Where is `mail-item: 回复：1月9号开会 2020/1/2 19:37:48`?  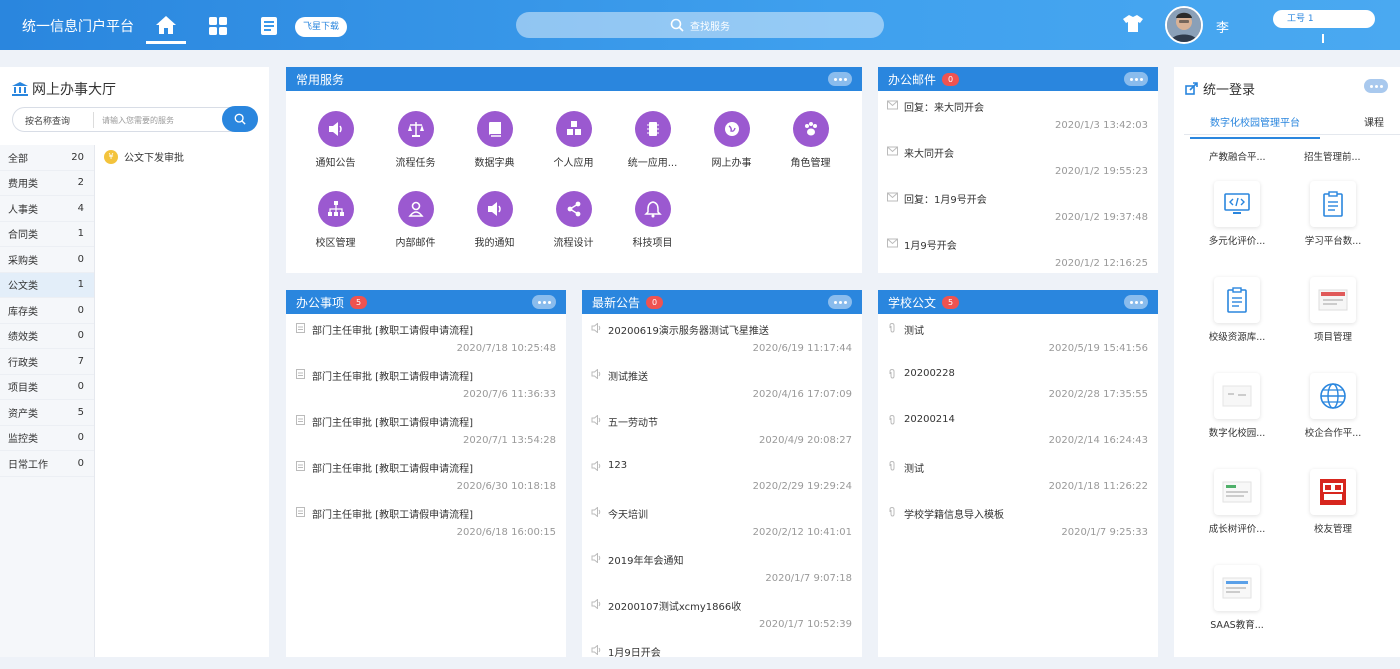
mail-item: 回复：1月9号开会 2020/1/2 19:37:48 is located at coordinates (1018, 206).